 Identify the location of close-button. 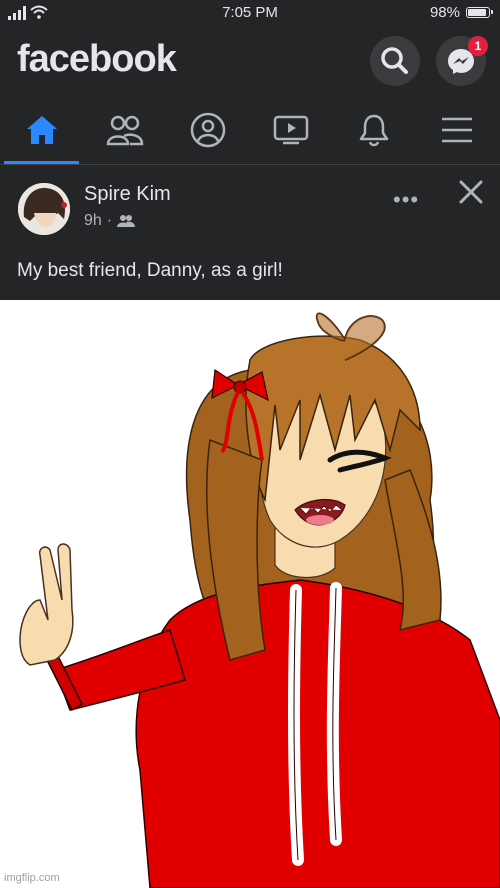
(471, 192).